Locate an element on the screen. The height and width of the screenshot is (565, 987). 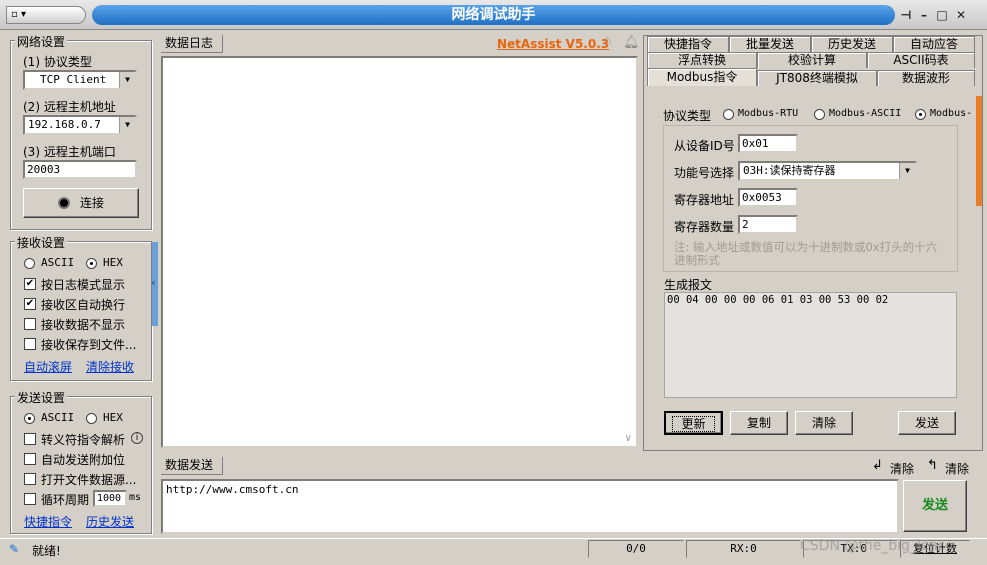
send-hex-radio is located at coordinates (91, 418).